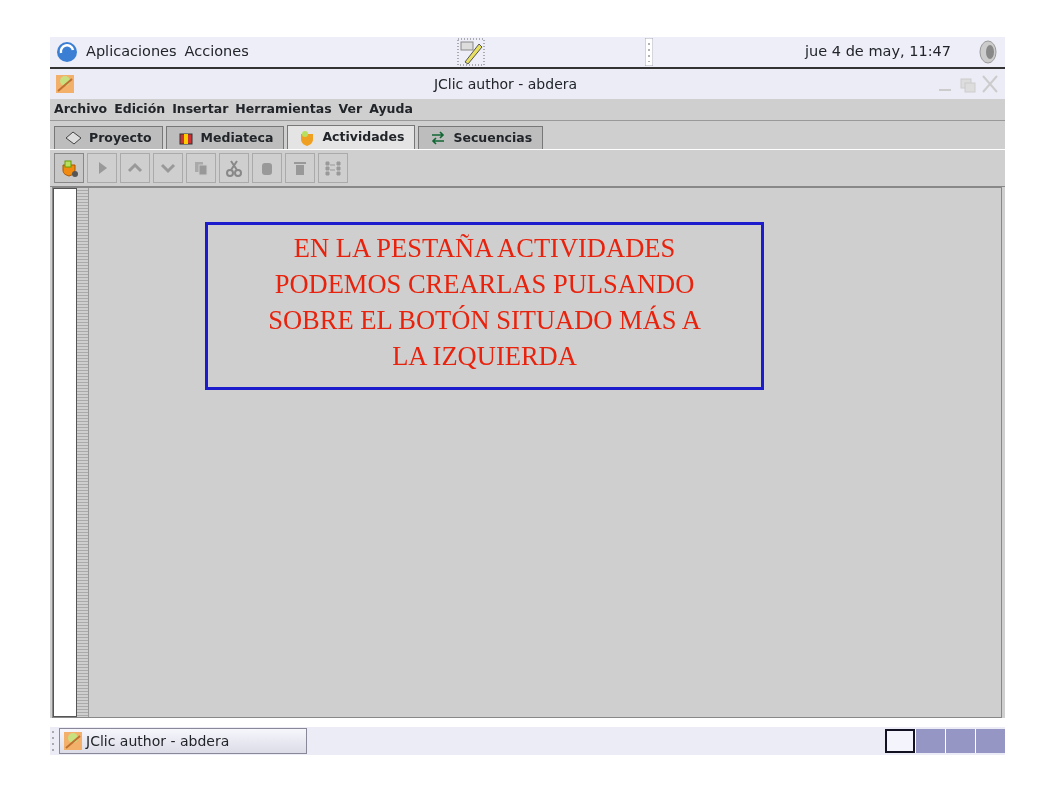  Describe the element at coordinates (283, 109) in the screenshot. I see `menu-item: Herramientas` at that location.